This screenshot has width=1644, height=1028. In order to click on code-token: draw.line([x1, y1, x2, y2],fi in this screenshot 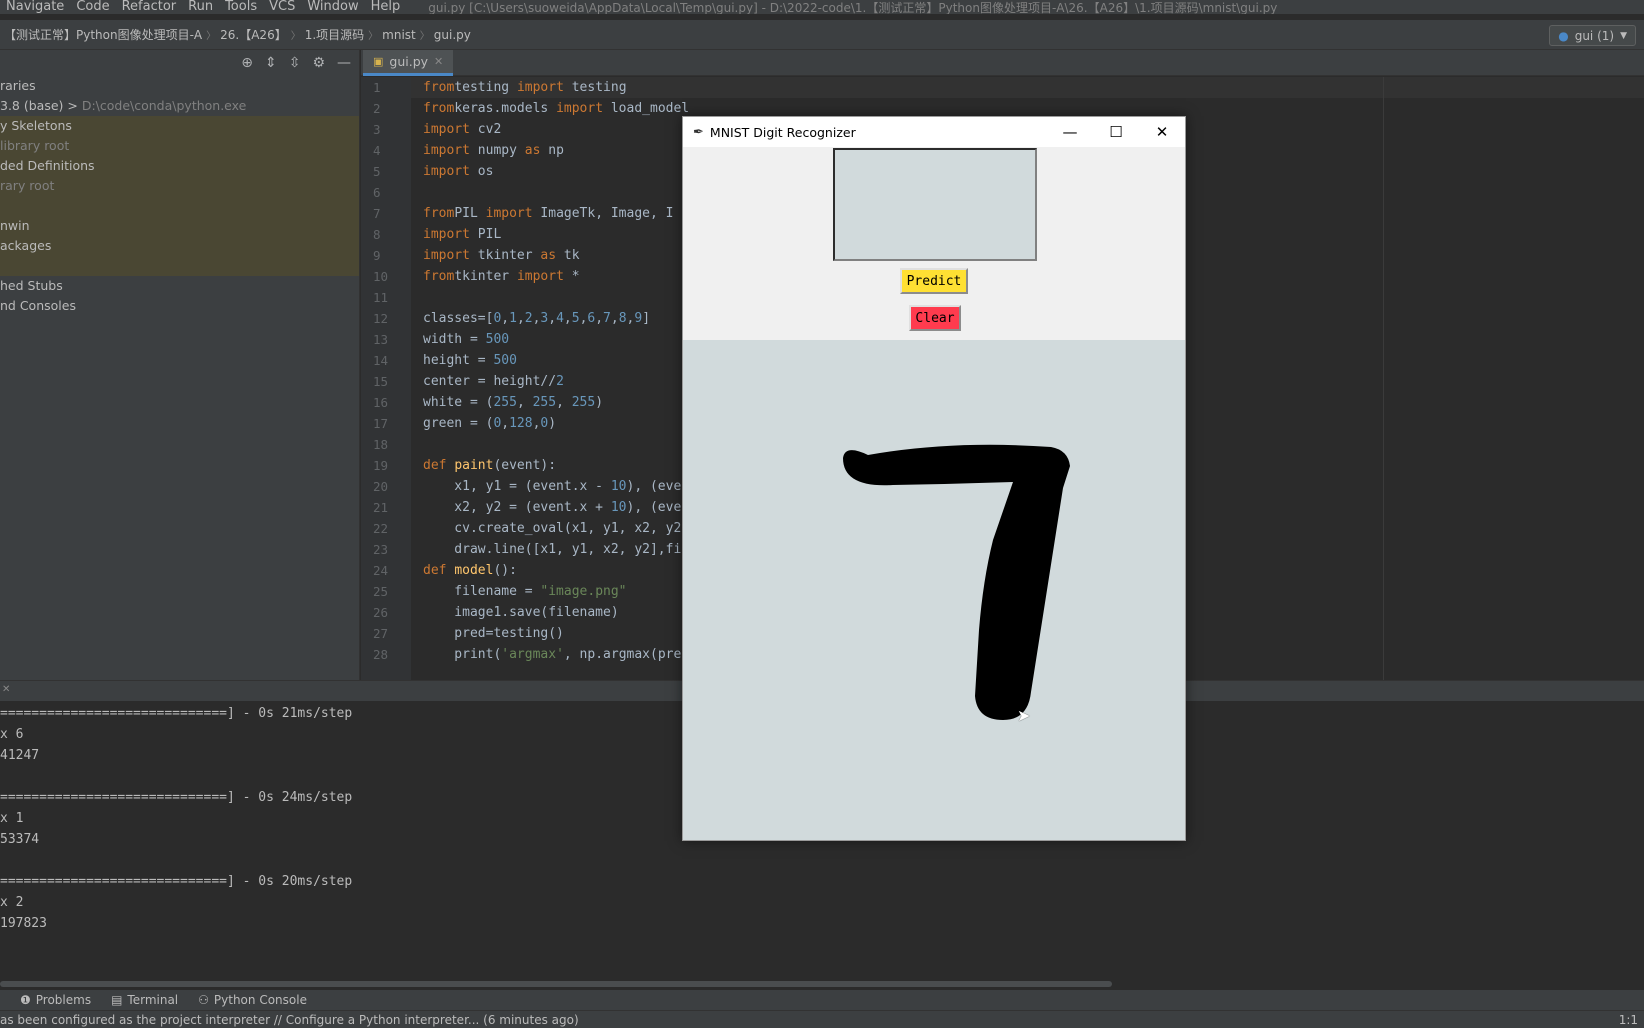, I will do `click(552, 549)`.